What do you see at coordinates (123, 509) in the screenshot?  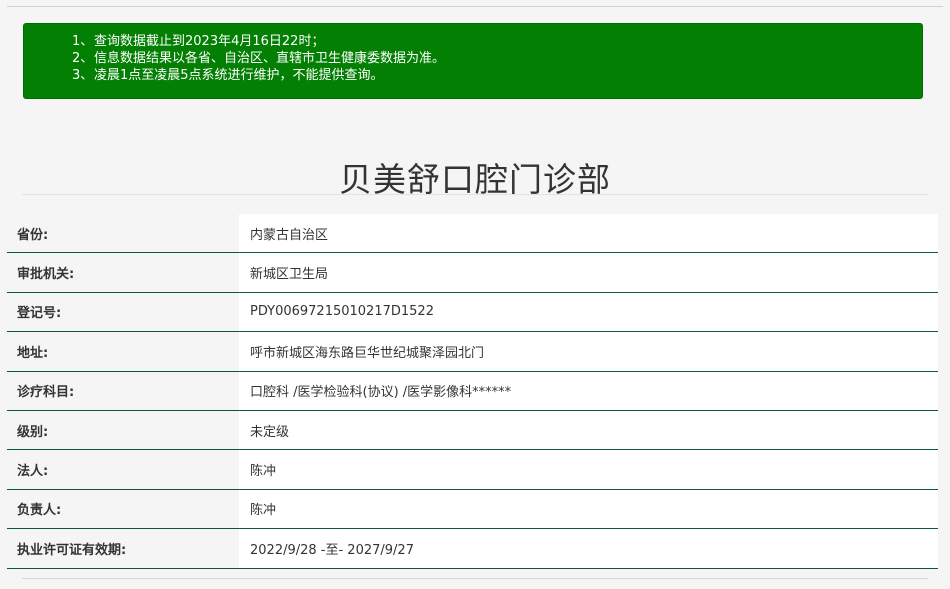 I see `info-label: 负责人:` at bounding box center [123, 509].